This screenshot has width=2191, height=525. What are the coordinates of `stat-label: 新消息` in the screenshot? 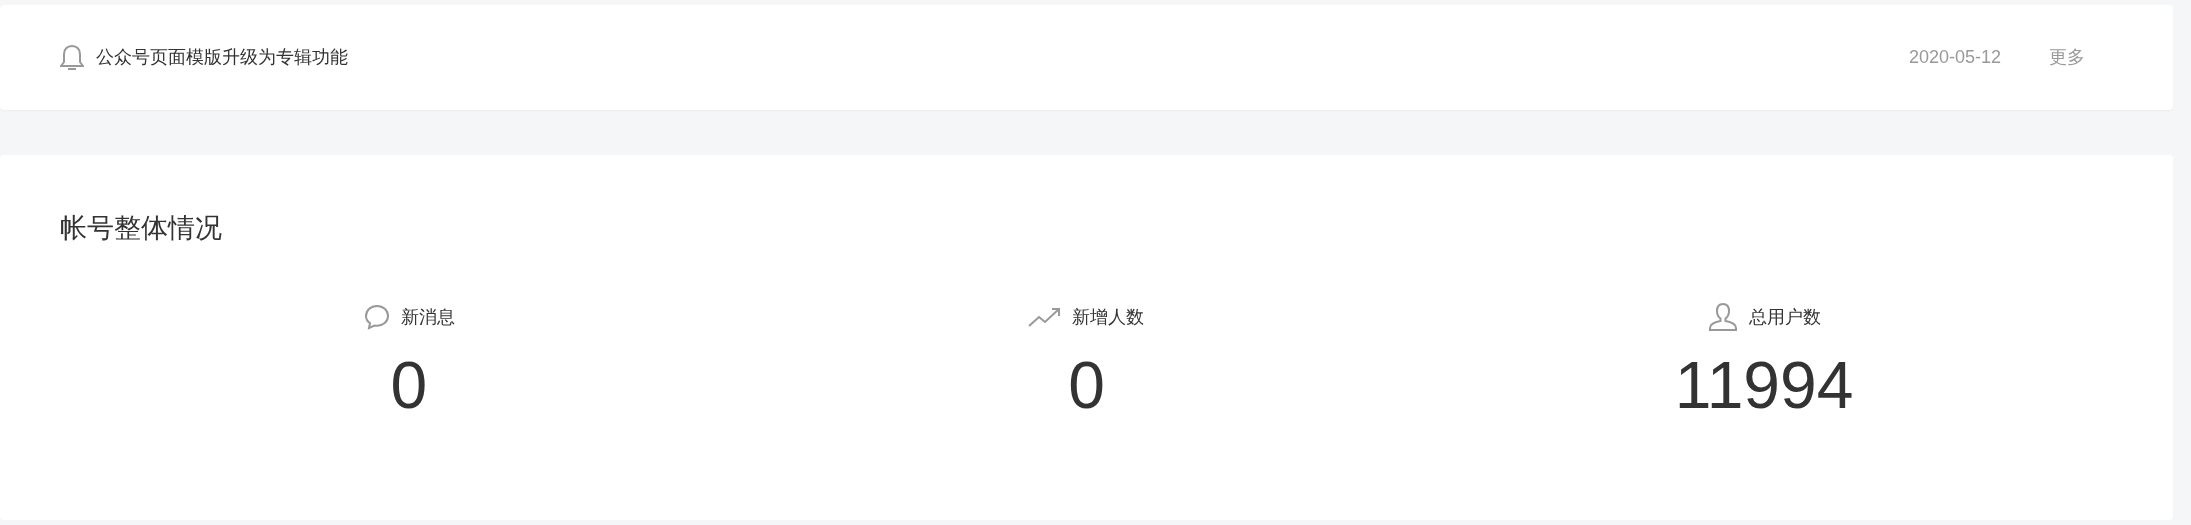 It's located at (427, 317).